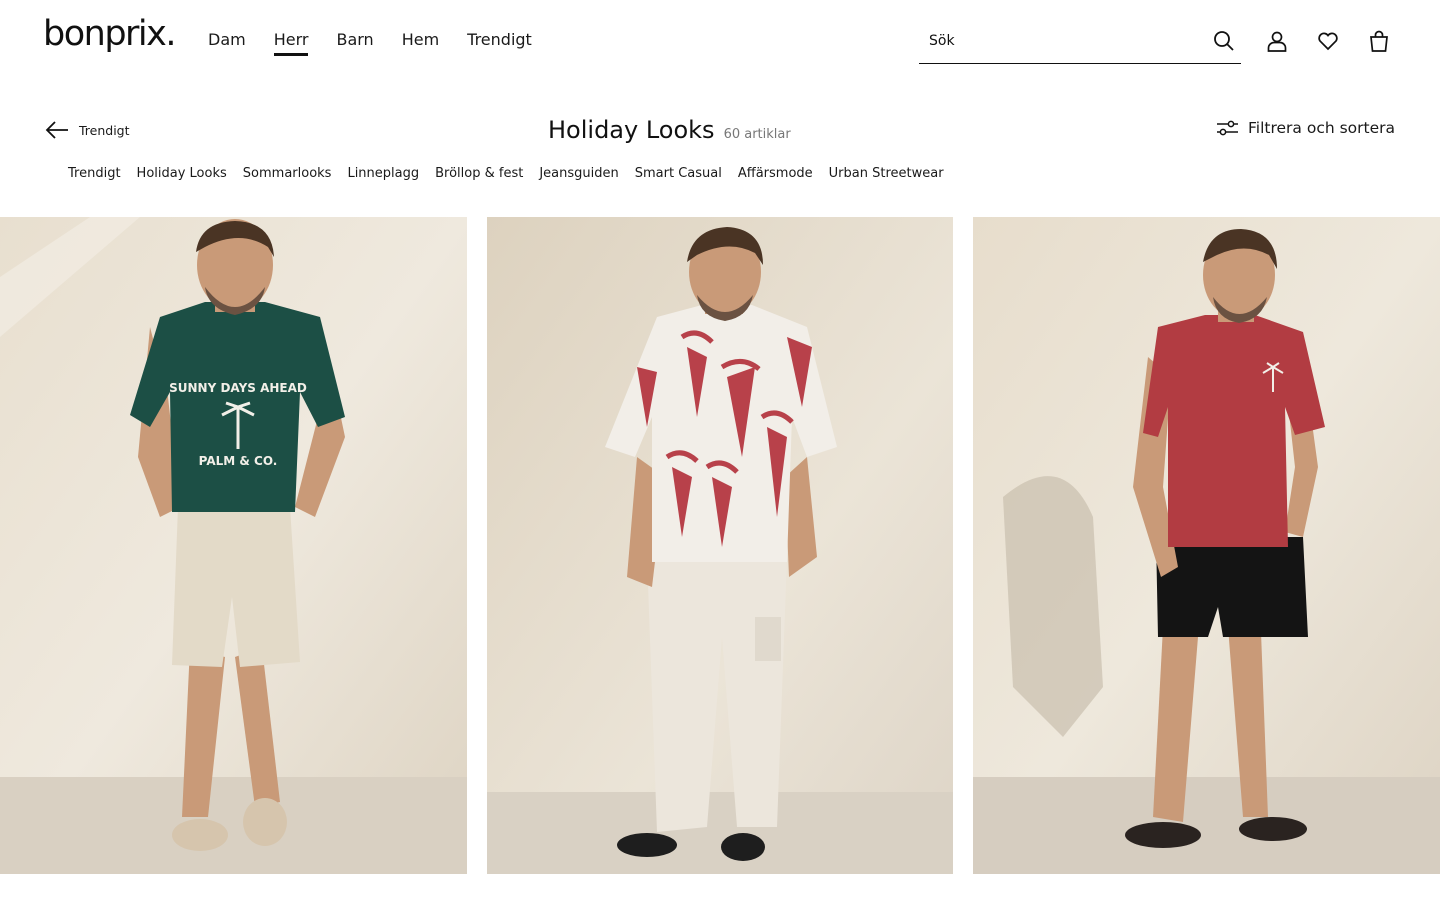  I want to click on header-actions, so click(1328, 41).